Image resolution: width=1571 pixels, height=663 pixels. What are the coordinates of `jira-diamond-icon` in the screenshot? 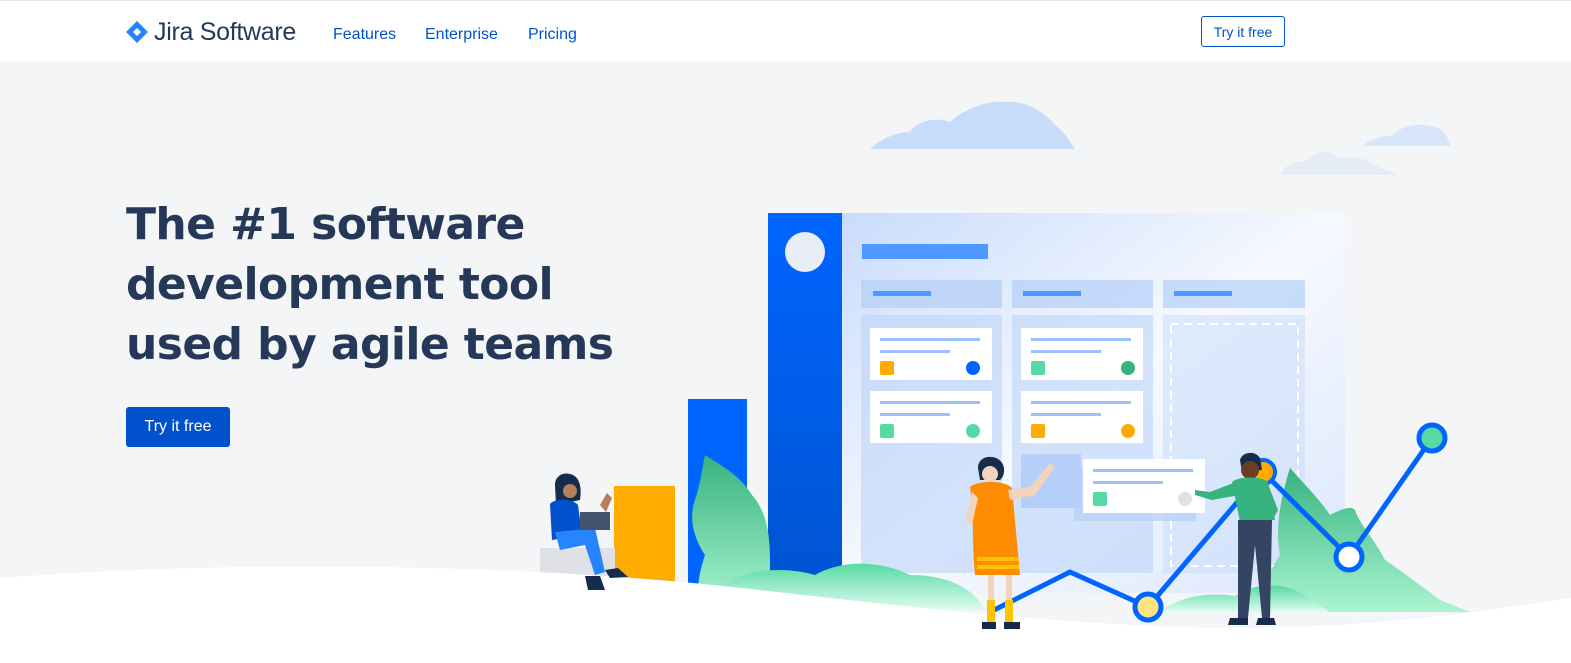 It's located at (137, 32).